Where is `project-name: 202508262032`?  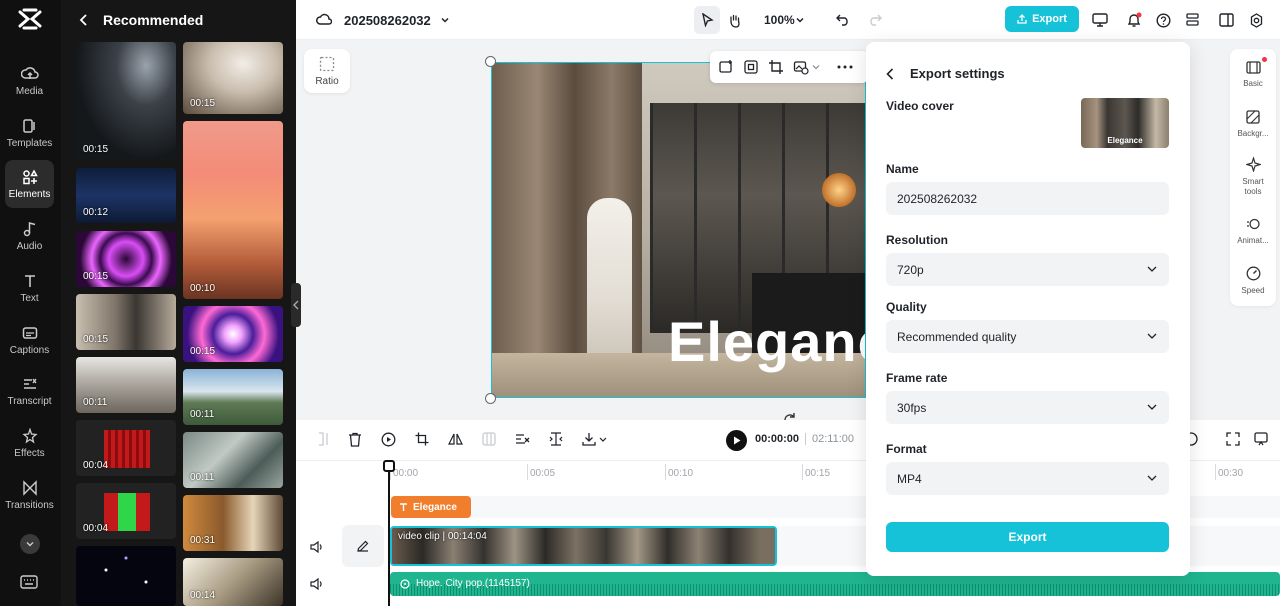 project-name: 202508262032 is located at coordinates (387, 20).